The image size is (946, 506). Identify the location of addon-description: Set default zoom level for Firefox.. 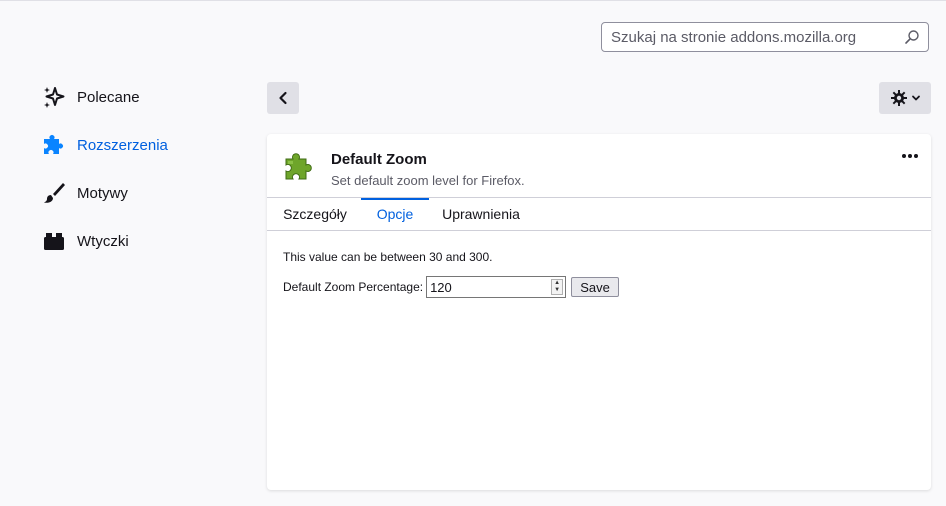
(428, 180).